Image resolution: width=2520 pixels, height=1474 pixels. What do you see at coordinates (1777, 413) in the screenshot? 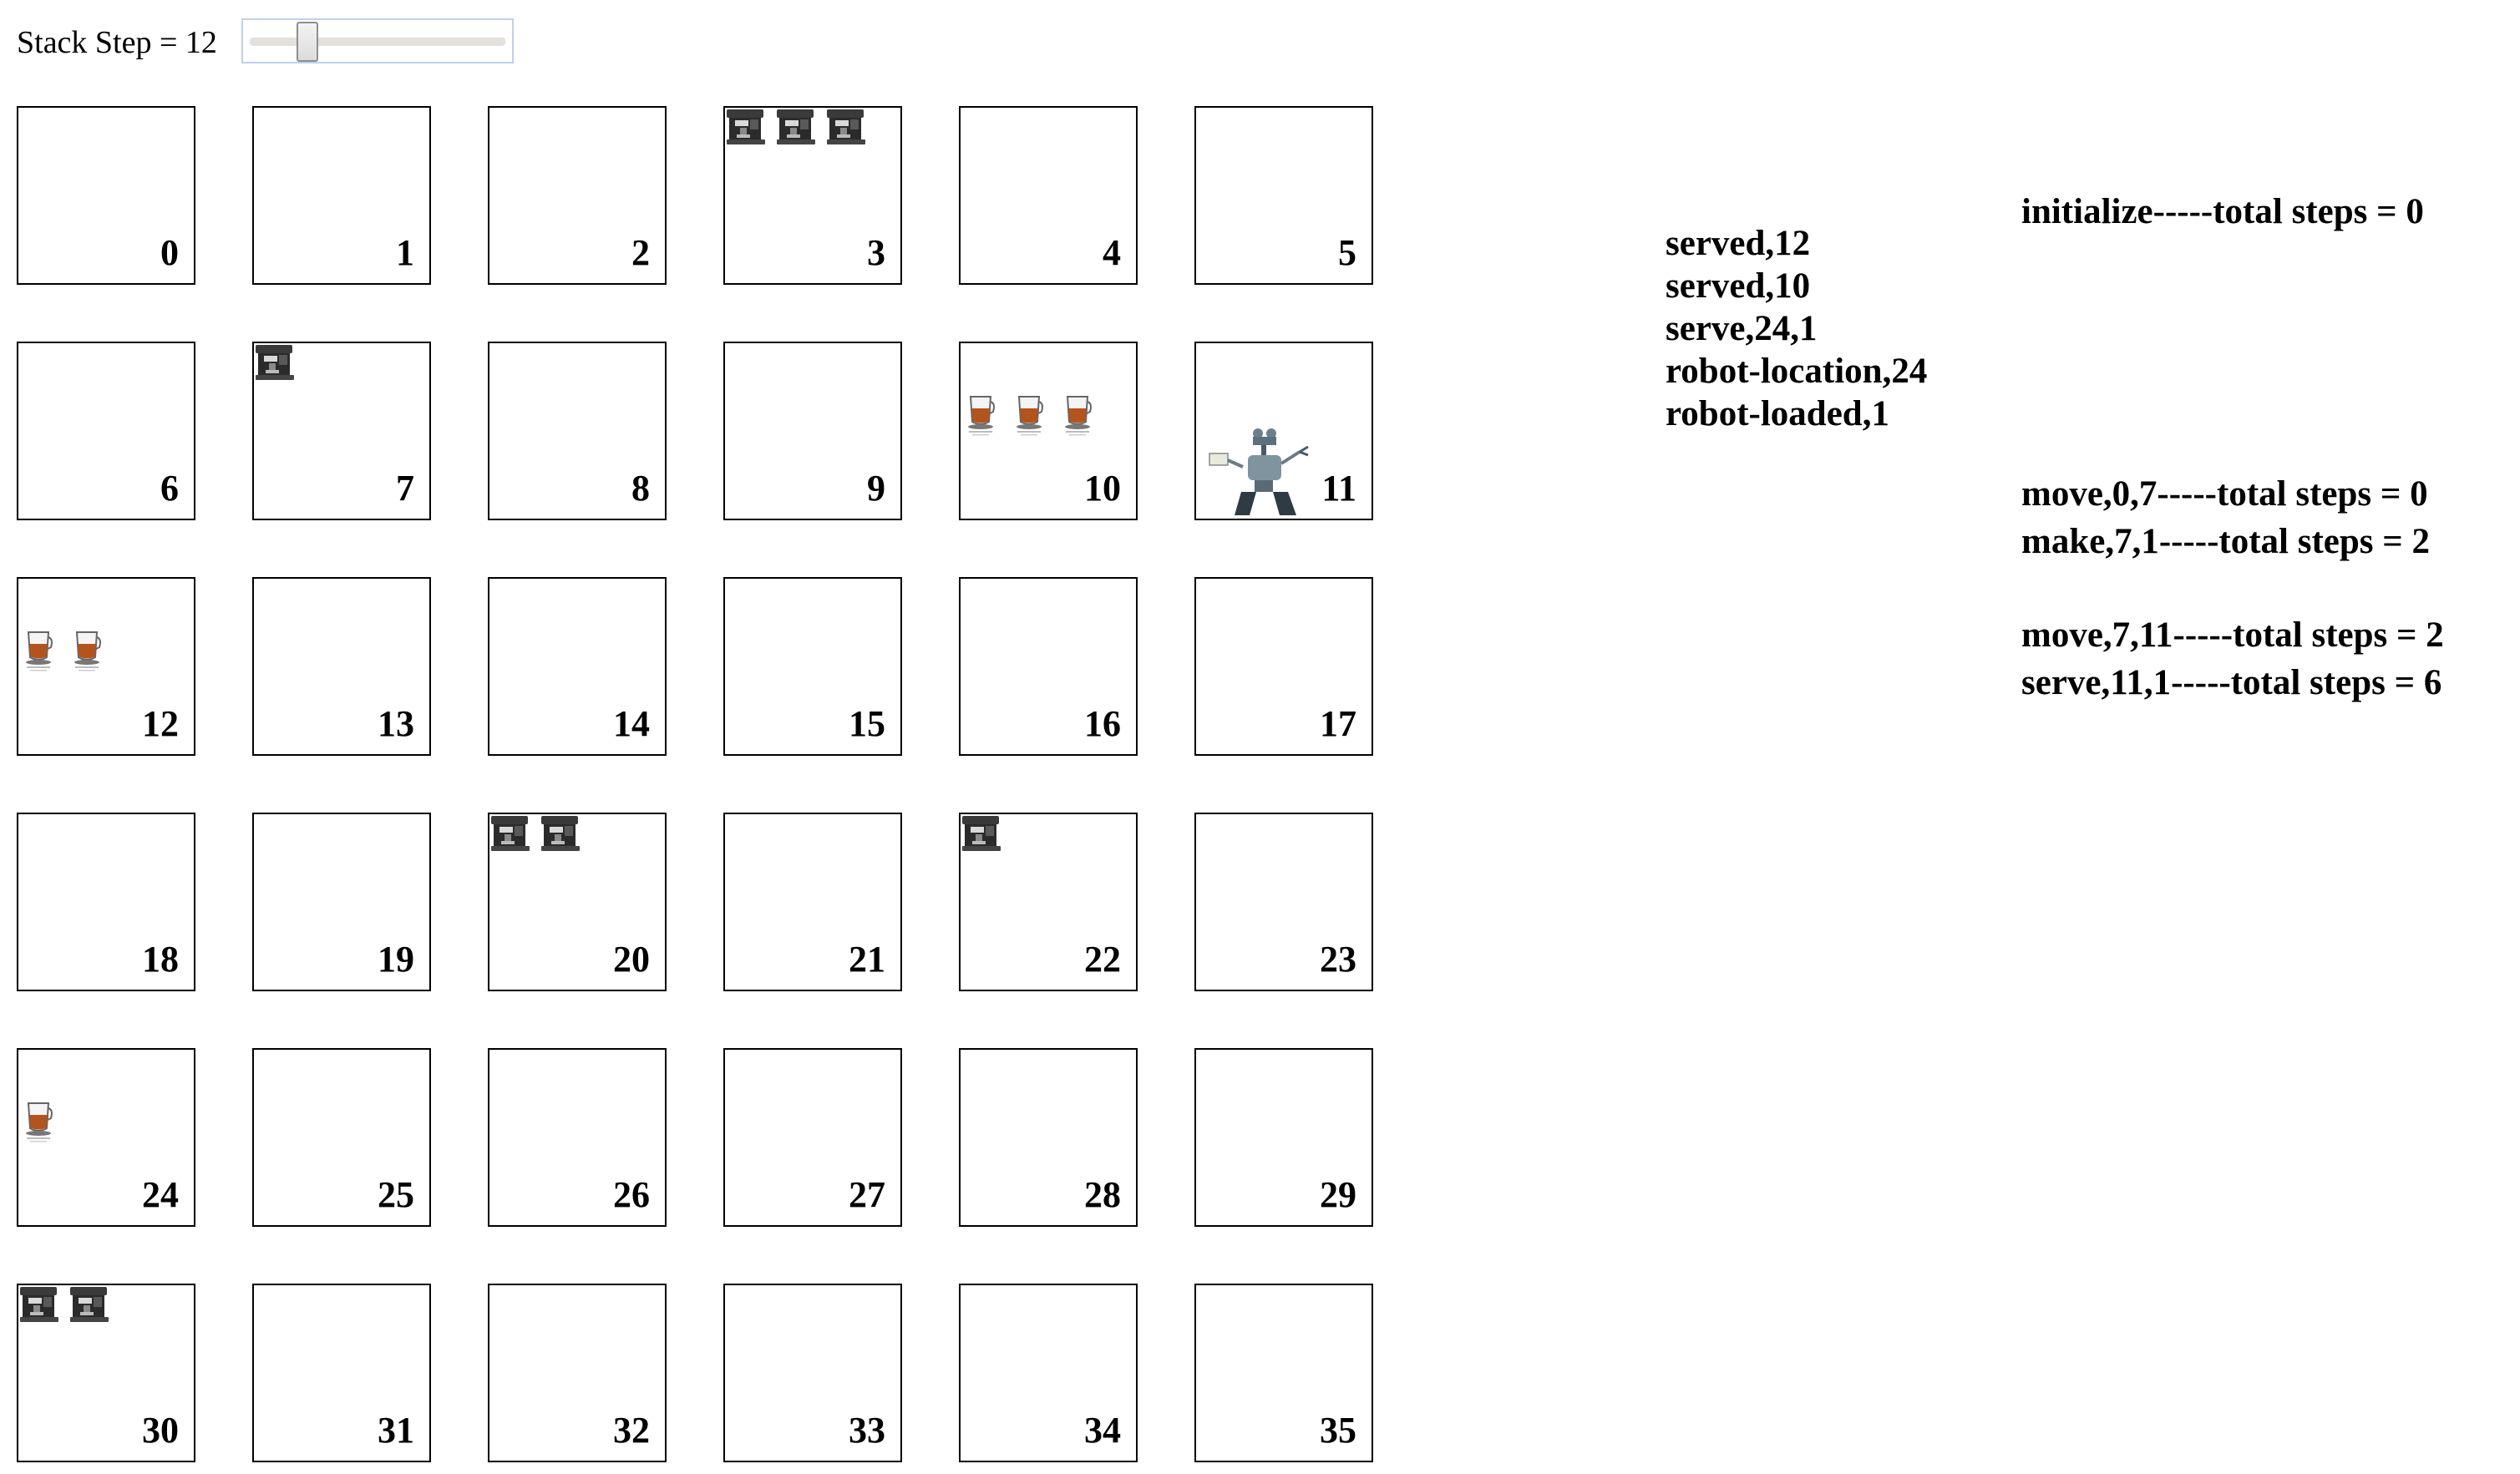
I see `state-line: robot-loaded,1` at bounding box center [1777, 413].